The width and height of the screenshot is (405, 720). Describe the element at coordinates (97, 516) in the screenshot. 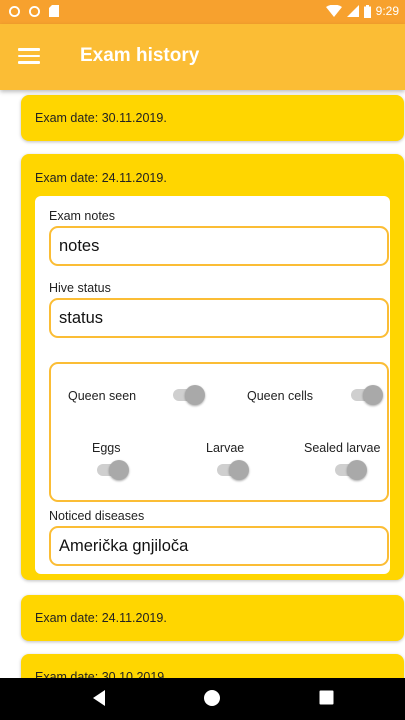

I see `noticed-diseases-label: Noticed diseases` at that location.